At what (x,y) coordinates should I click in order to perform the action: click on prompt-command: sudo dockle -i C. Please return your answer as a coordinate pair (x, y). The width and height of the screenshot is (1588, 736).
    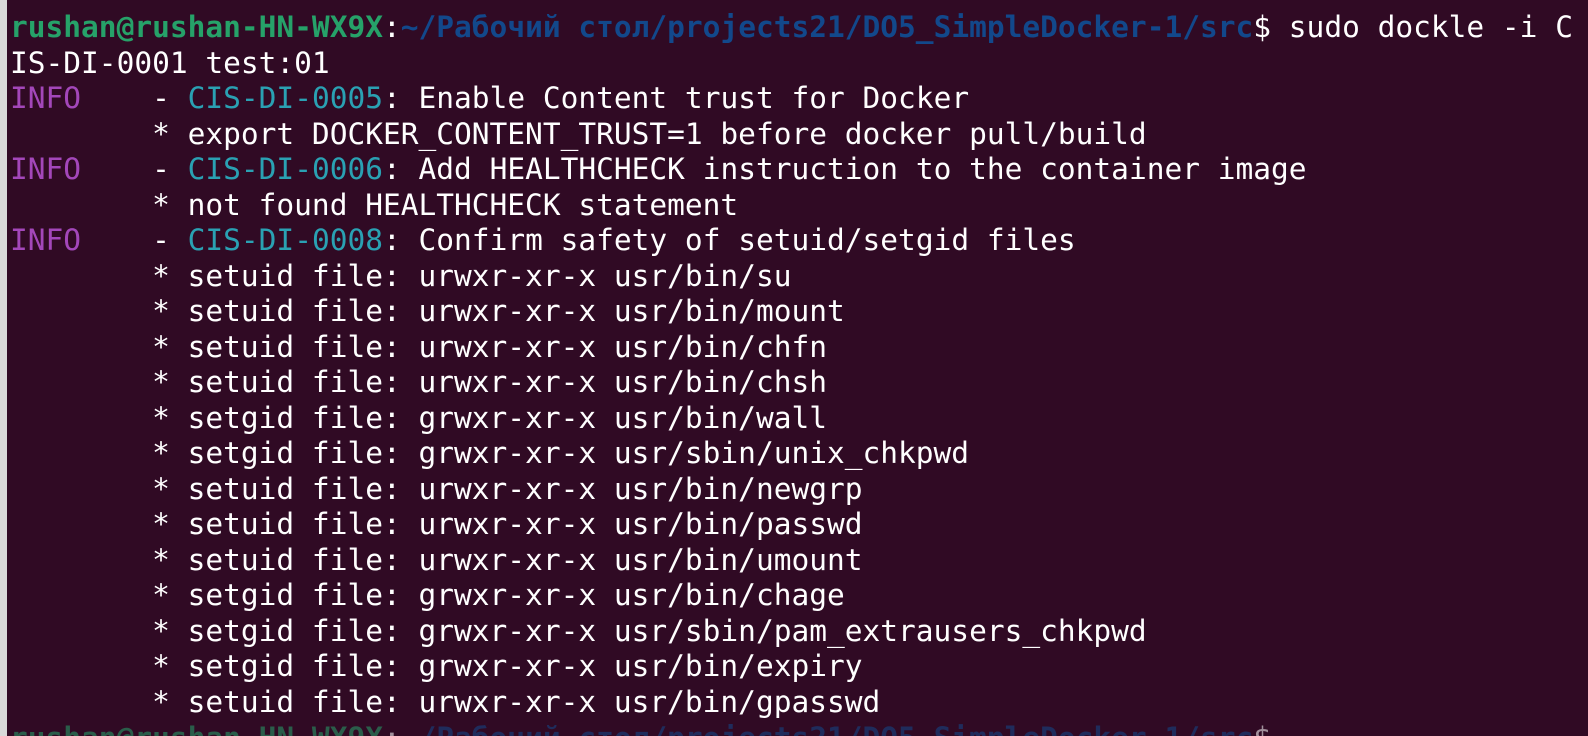
    Looking at the image, I should click on (1430, 27).